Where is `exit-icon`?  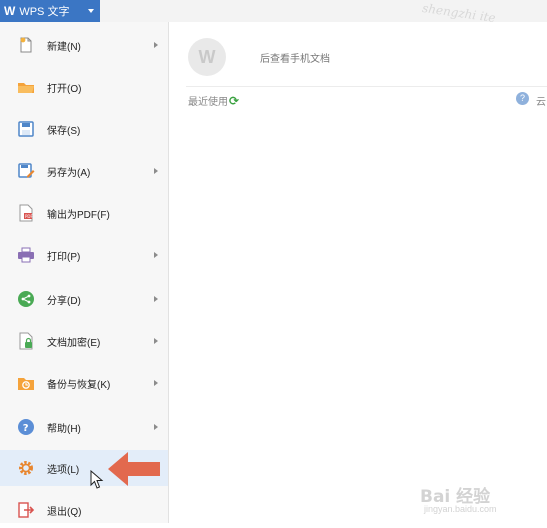
exit-icon is located at coordinates (26, 510).